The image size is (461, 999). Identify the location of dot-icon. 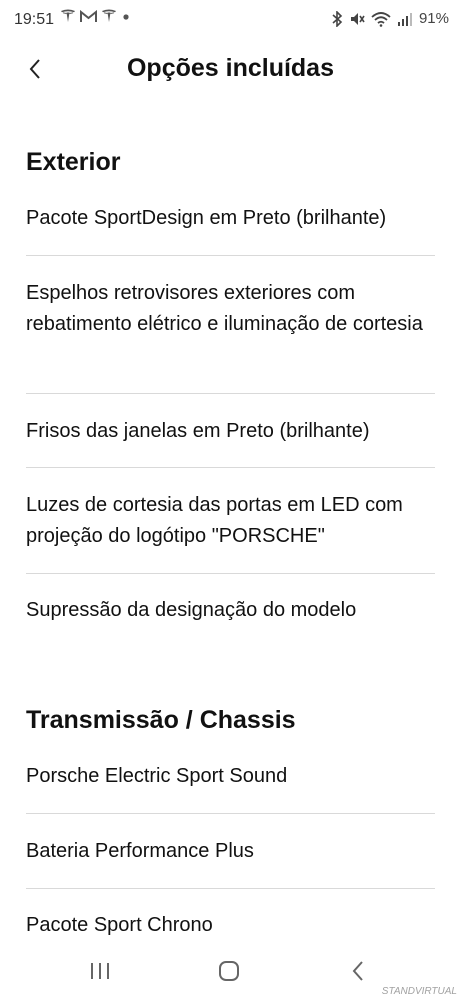
(126, 18).